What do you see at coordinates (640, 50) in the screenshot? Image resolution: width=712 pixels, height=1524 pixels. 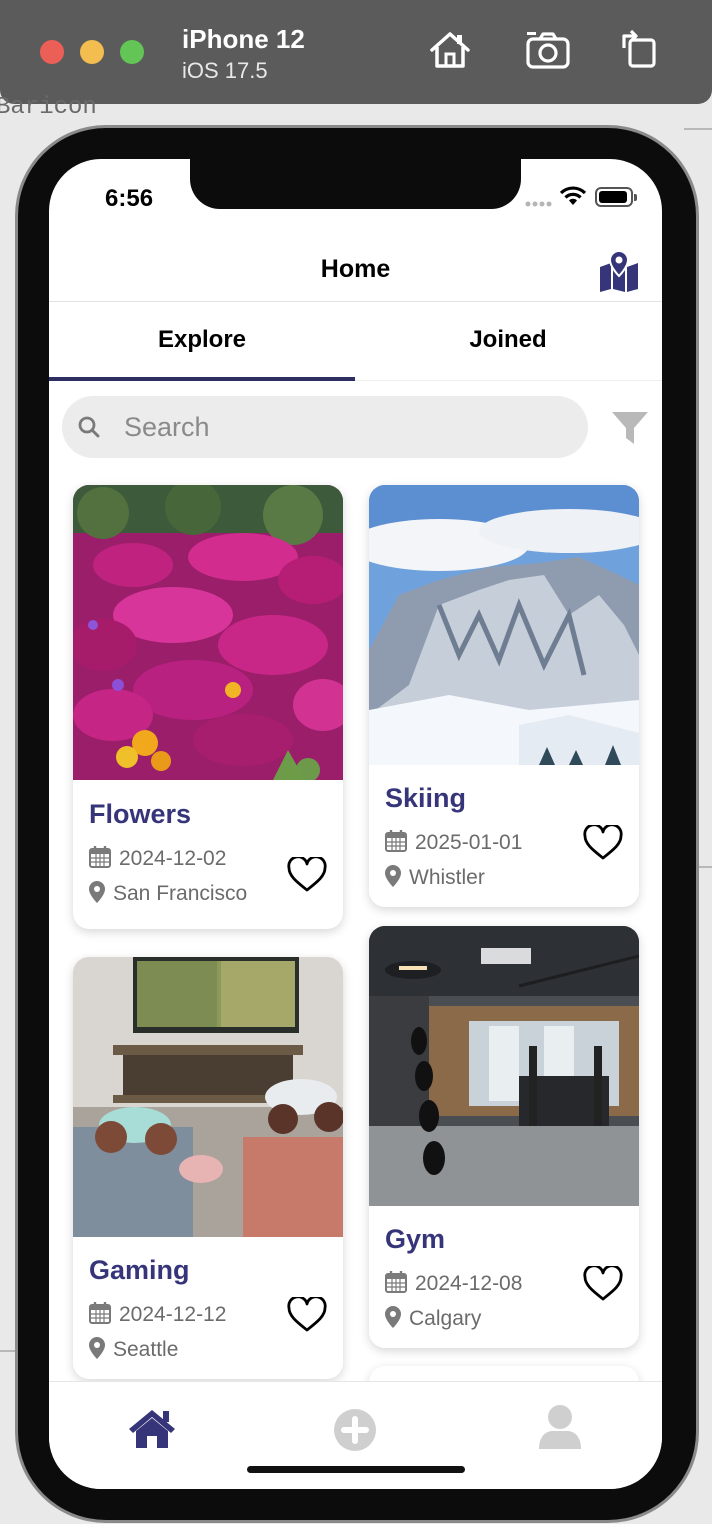 I see `rotate-icon` at bounding box center [640, 50].